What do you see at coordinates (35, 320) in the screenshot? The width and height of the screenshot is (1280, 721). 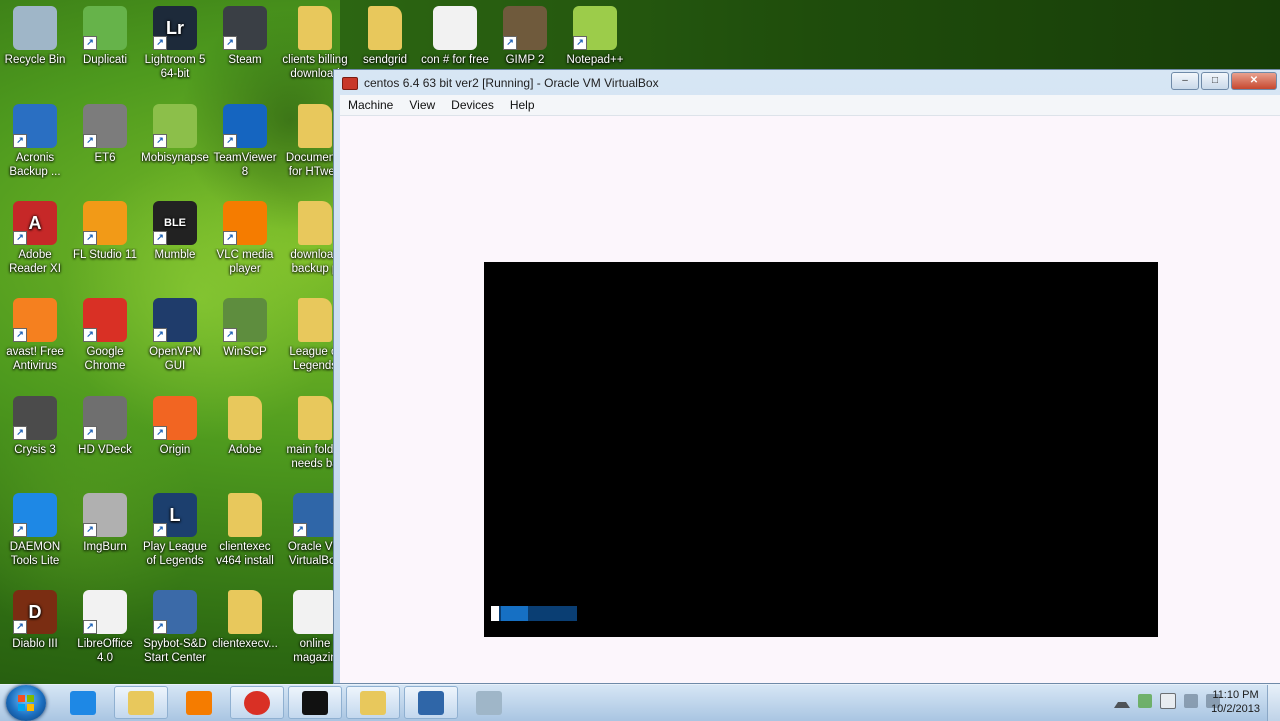 I see `avast-icon: ↗` at bounding box center [35, 320].